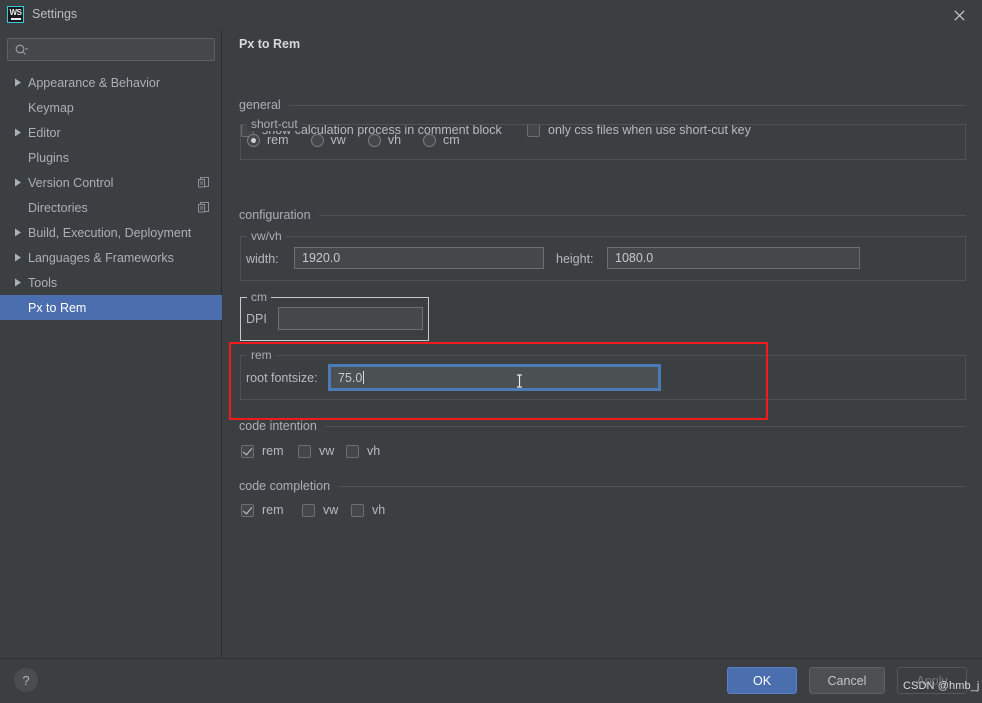 The width and height of the screenshot is (982, 703). I want to click on close-icon, so click(959, 15).